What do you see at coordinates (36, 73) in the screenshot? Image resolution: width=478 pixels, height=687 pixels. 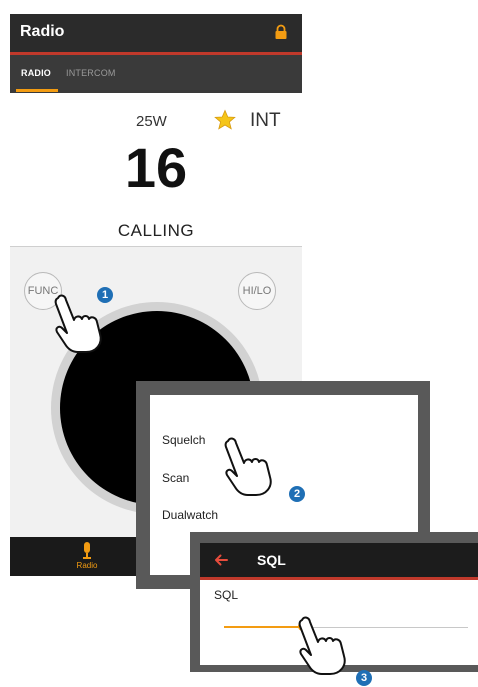 I see `tab-radio: RADIO` at bounding box center [36, 73].